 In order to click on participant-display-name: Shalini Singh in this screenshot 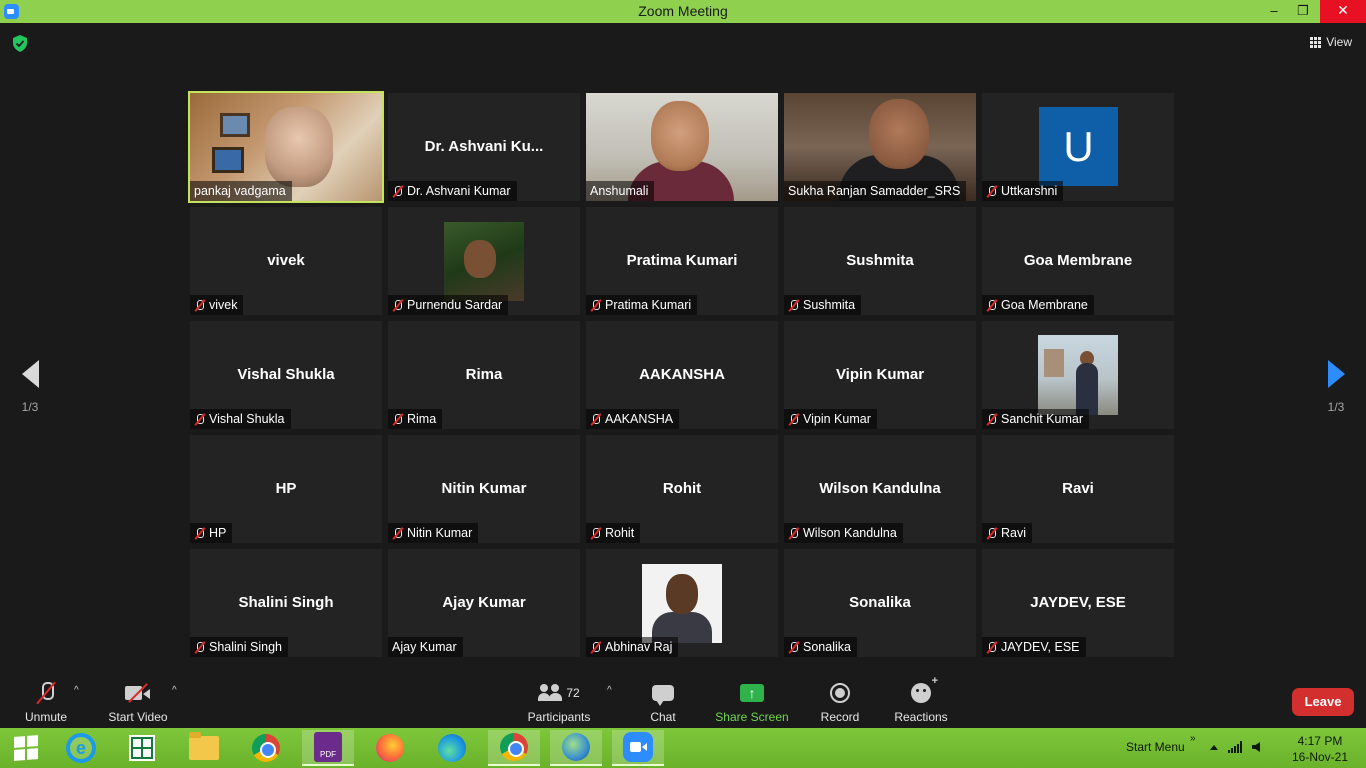, I will do `click(286, 602)`.